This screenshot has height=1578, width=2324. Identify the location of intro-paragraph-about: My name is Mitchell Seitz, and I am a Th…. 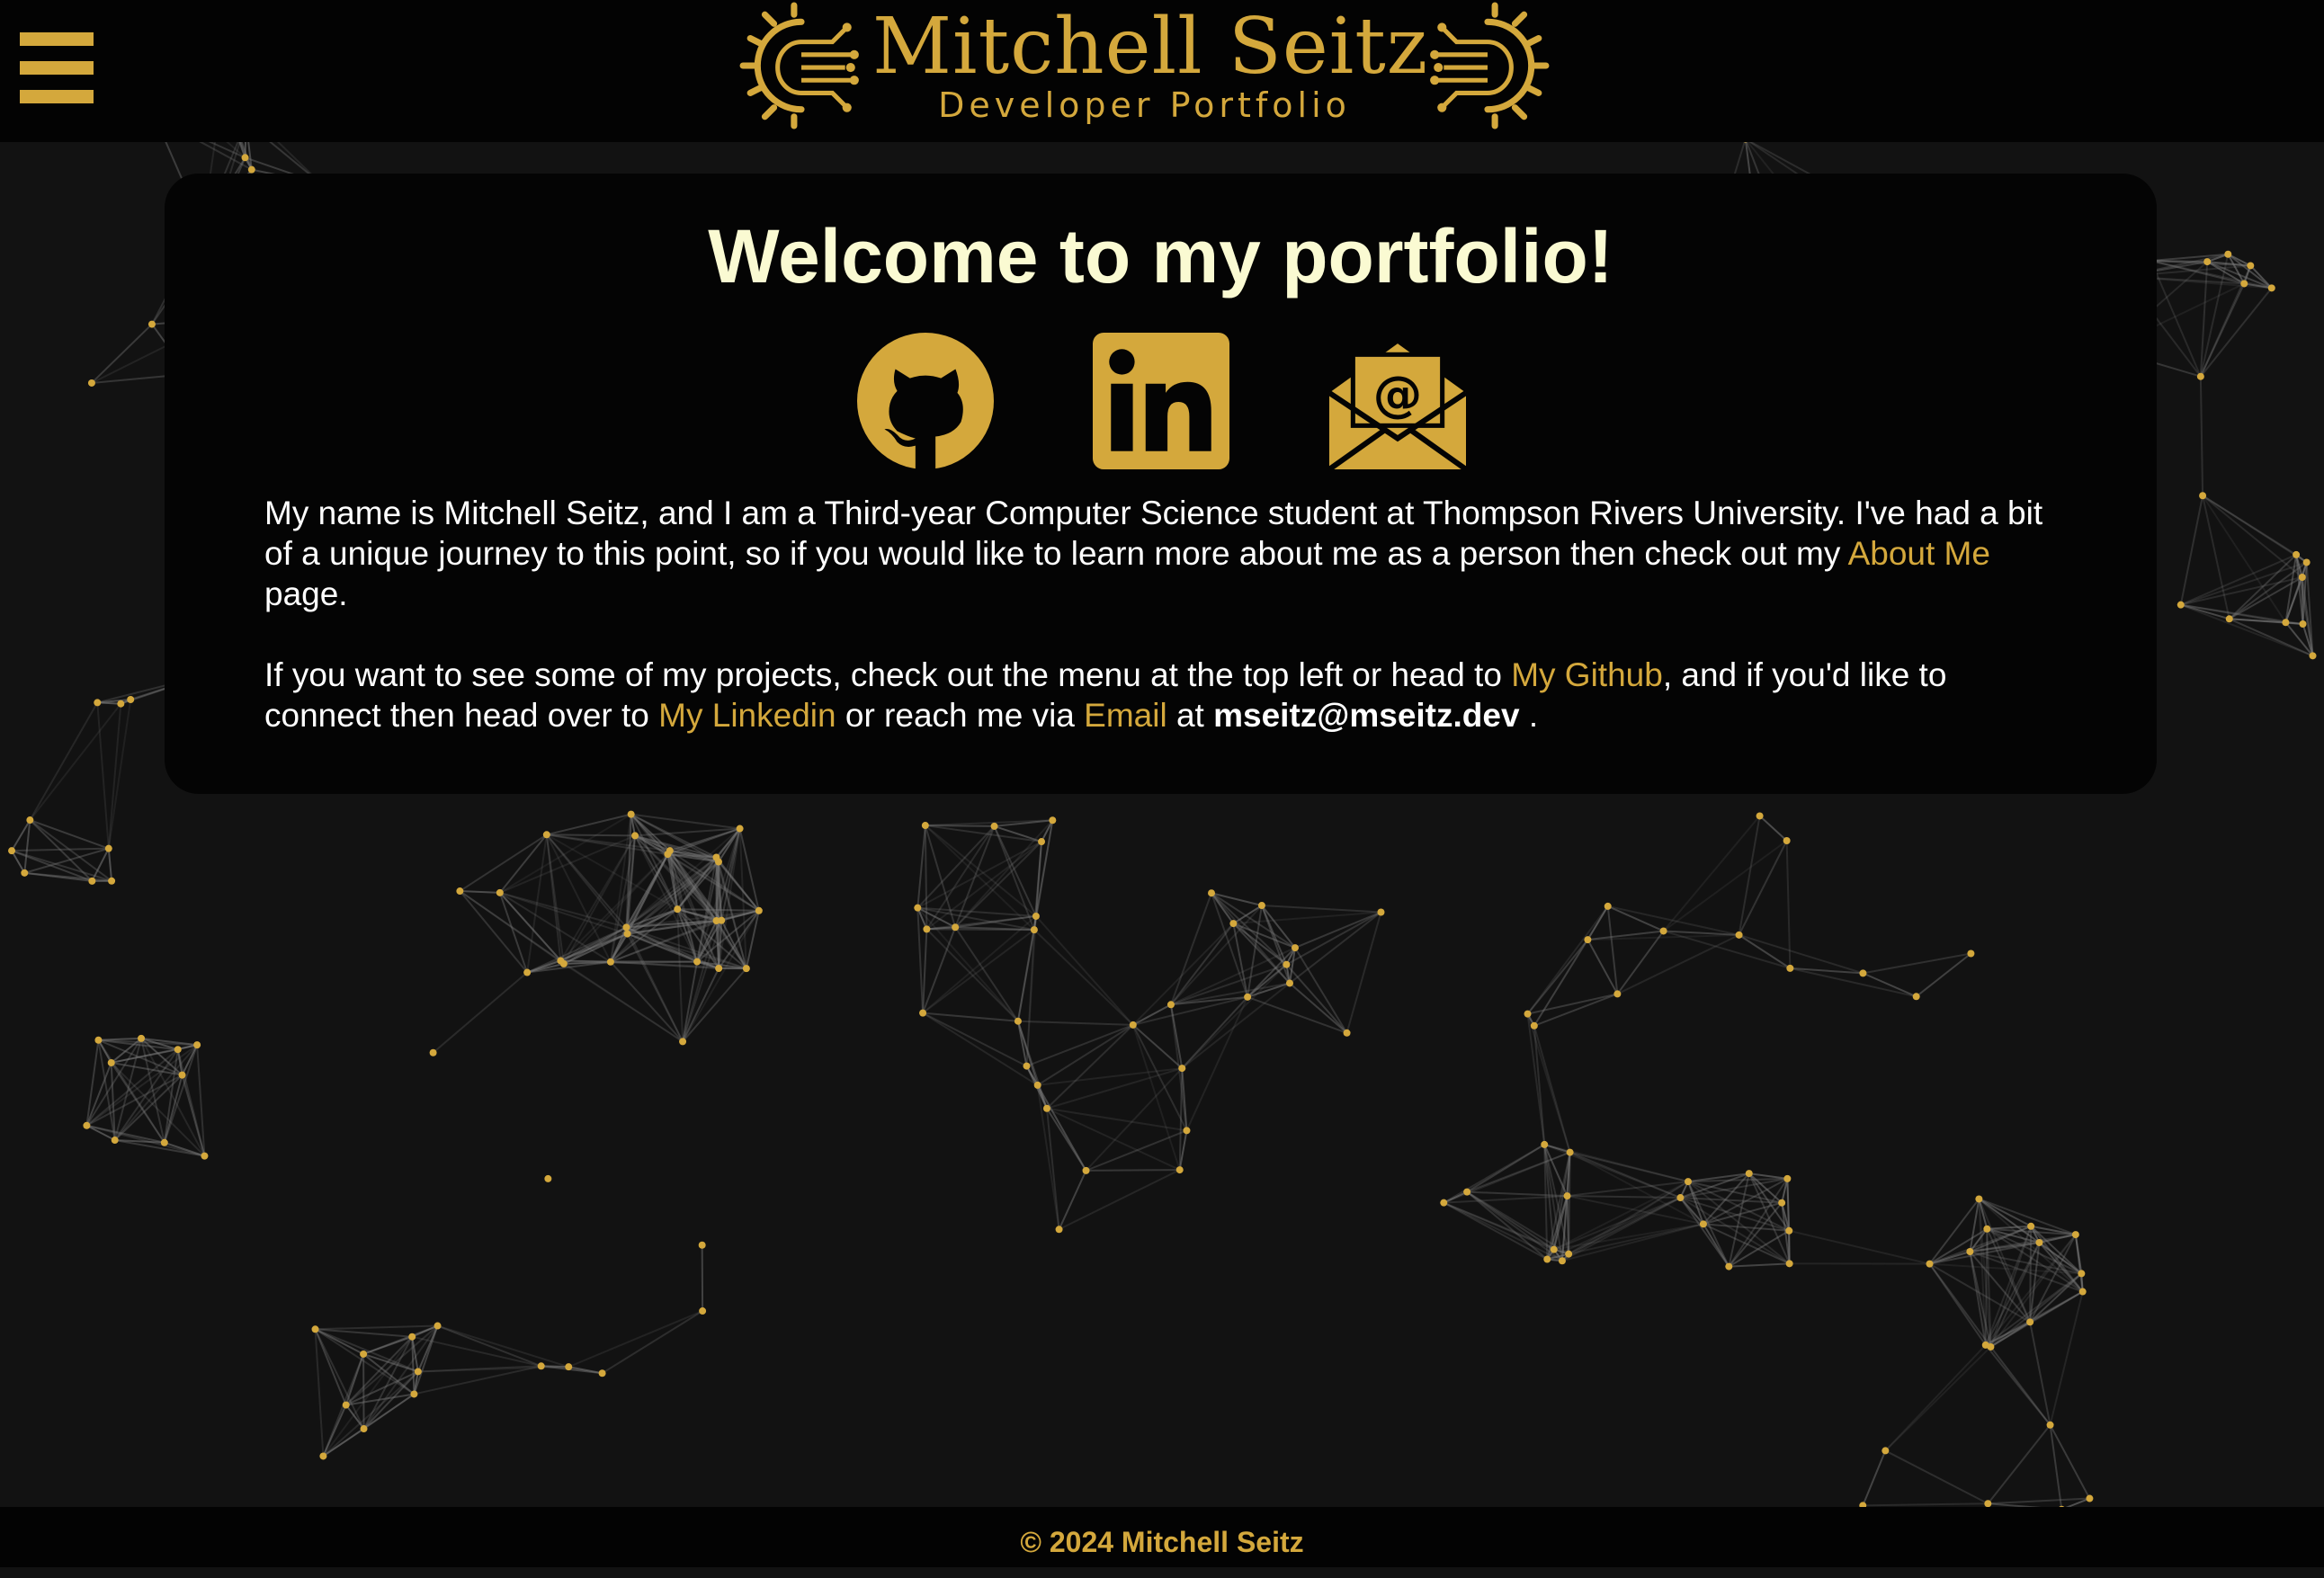
(1168, 553).